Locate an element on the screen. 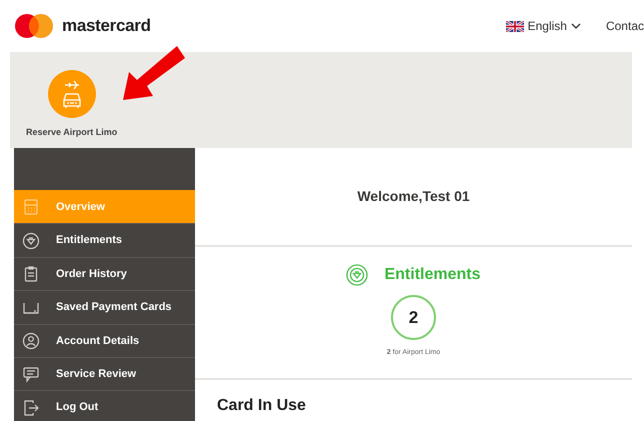  logout-icon is located at coordinates (31, 407).